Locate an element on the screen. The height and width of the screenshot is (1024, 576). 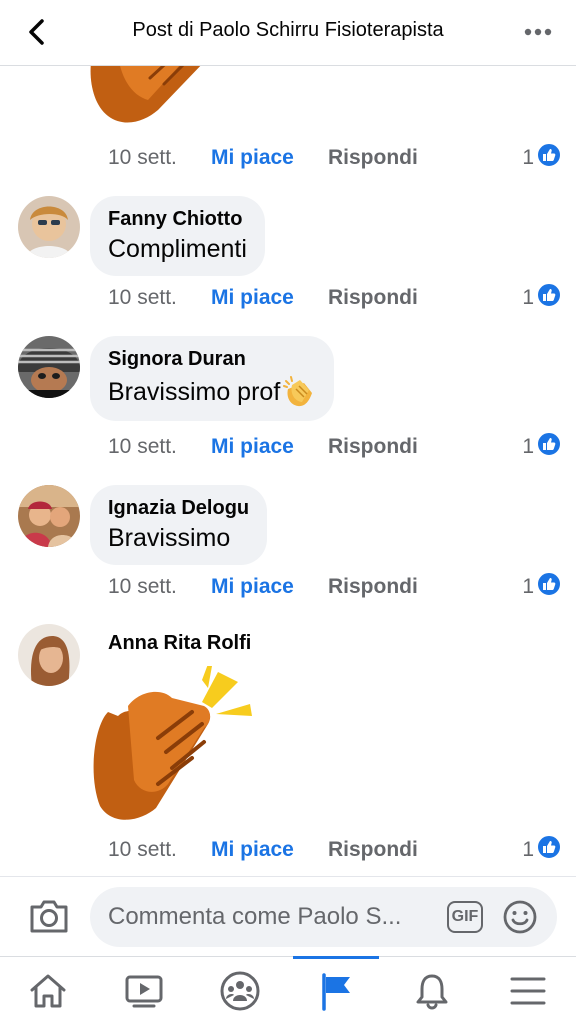
tab-notifications is located at coordinates (432, 990).